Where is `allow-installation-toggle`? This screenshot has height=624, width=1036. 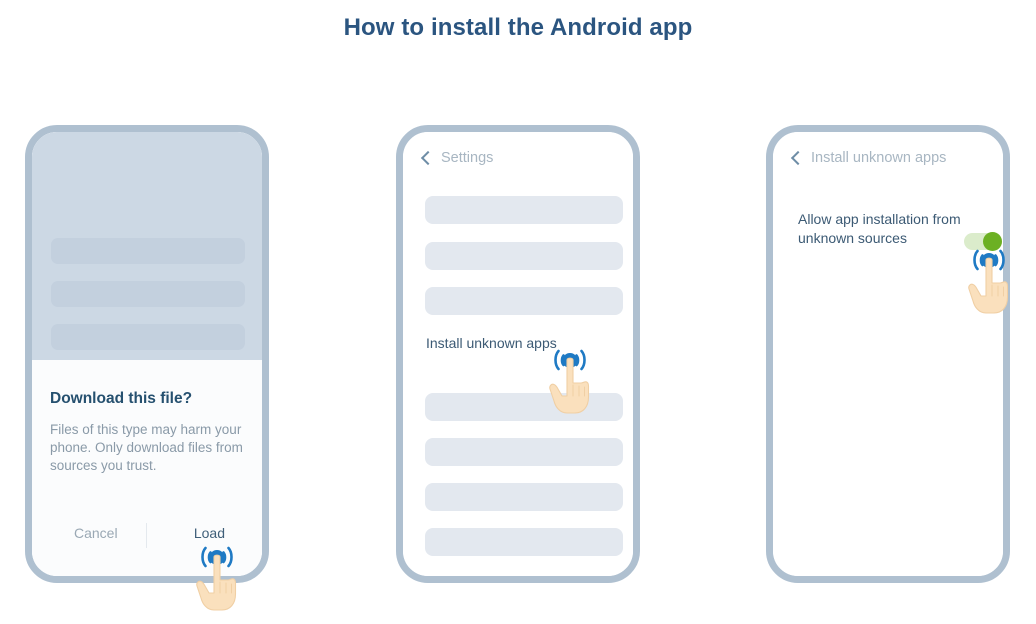
allow-installation-toggle is located at coordinates (983, 241).